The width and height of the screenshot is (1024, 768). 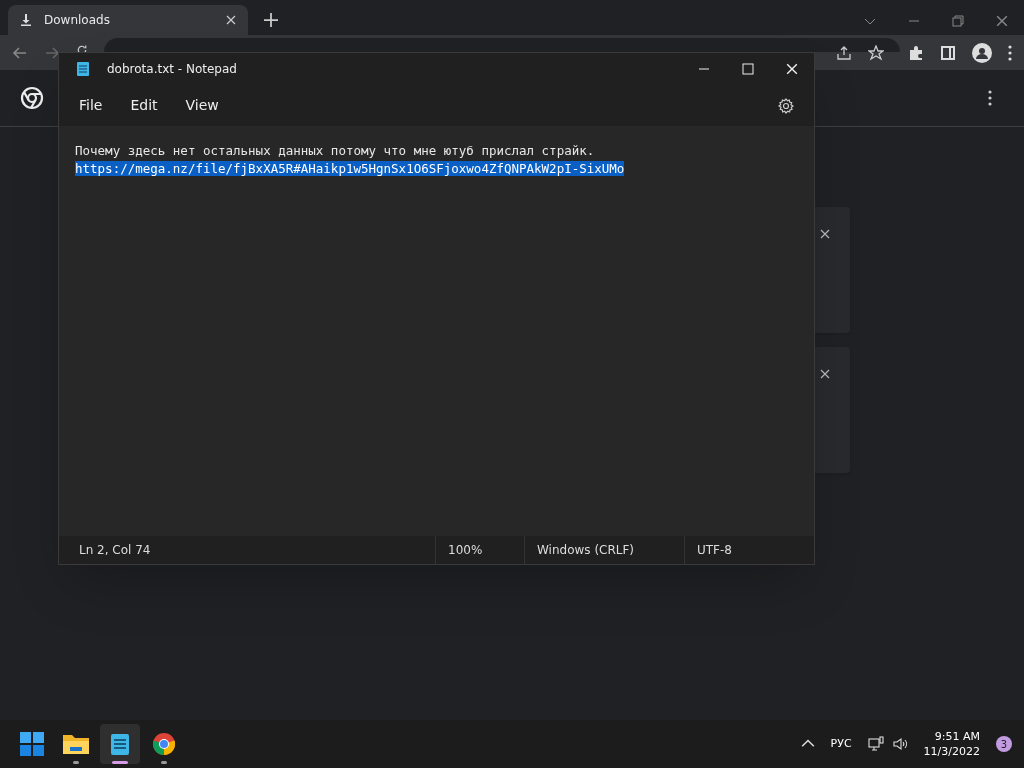 What do you see at coordinates (586, 550) in the screenshot?
I see `status-text: Windows (CRLF)` at bounding box center [586, 550].